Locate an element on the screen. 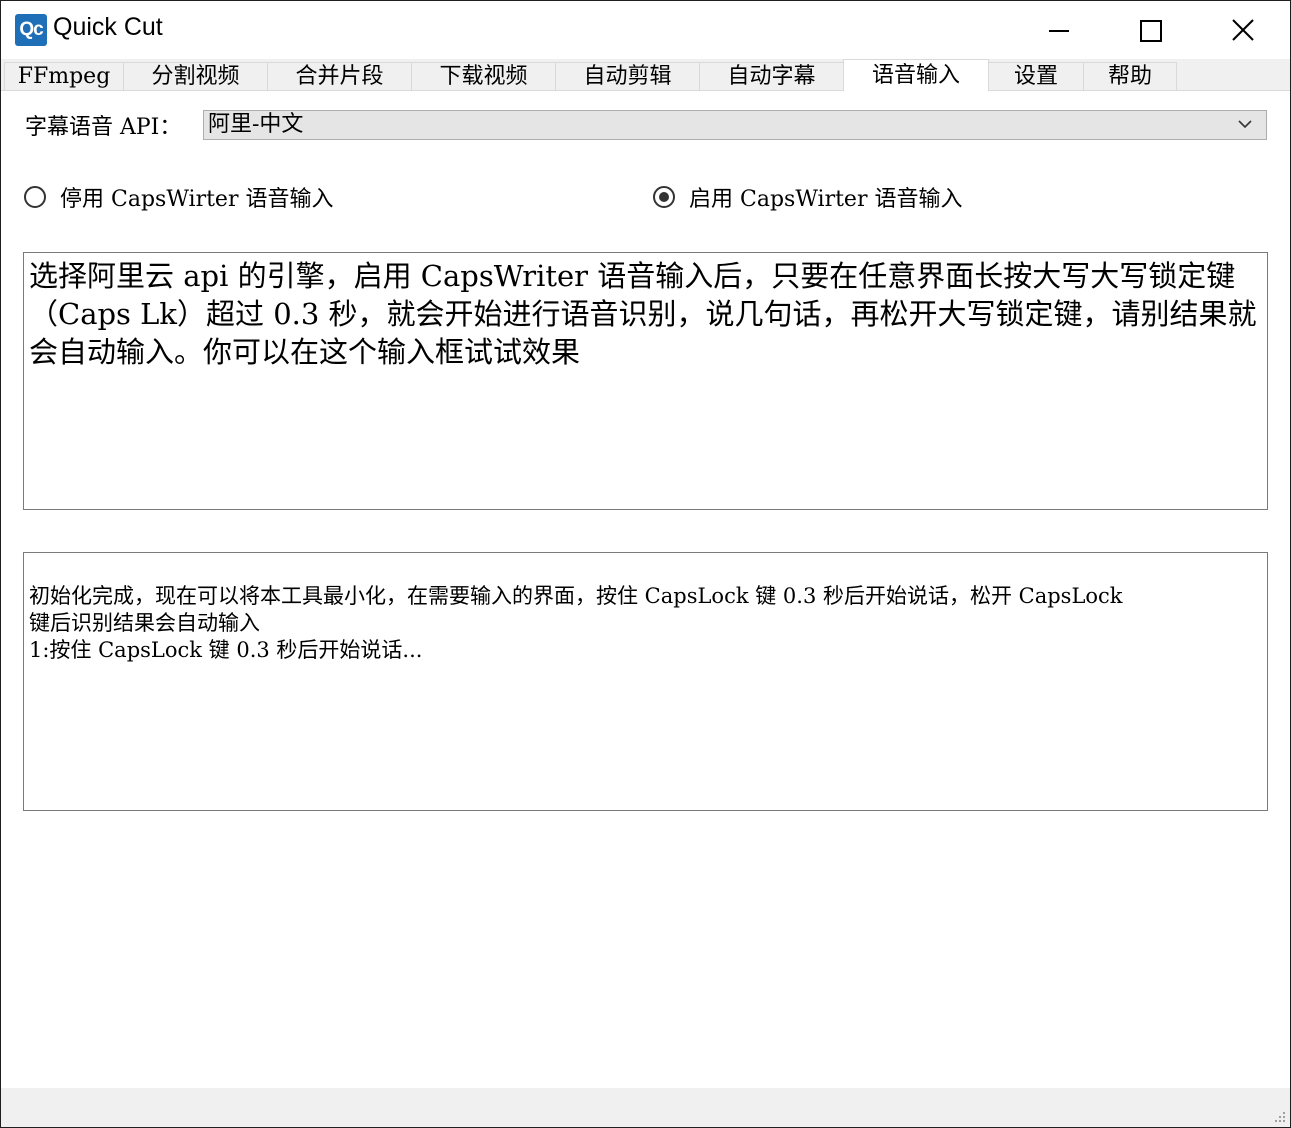 The image size is (1291, 1128). title-bar: Qc Quick Cut is located at coordinates (645, 30).